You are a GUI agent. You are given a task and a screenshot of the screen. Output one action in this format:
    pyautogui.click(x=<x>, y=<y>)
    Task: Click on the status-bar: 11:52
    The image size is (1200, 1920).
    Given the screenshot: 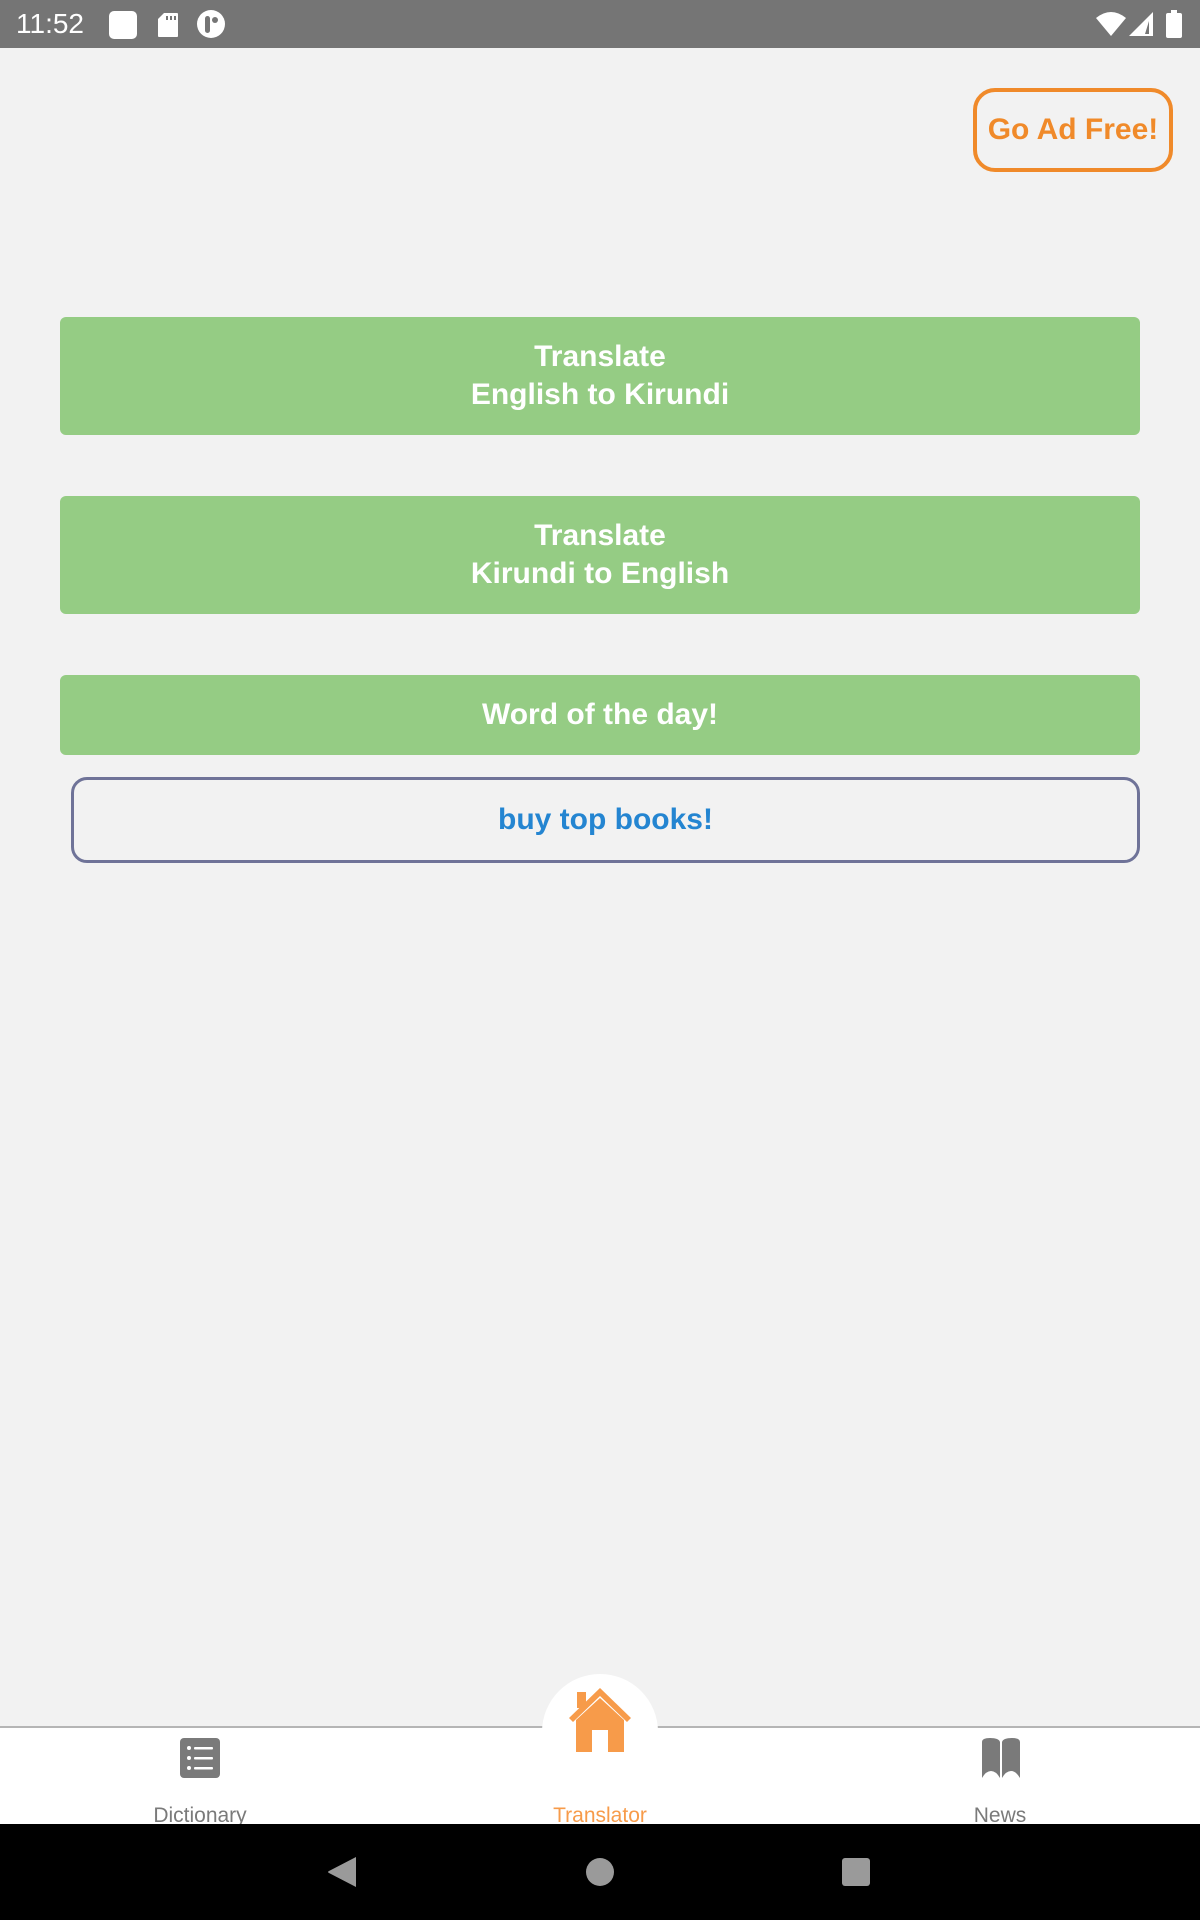 What is the action you would take?
    pyautogui.click(x=600, y=24)
    